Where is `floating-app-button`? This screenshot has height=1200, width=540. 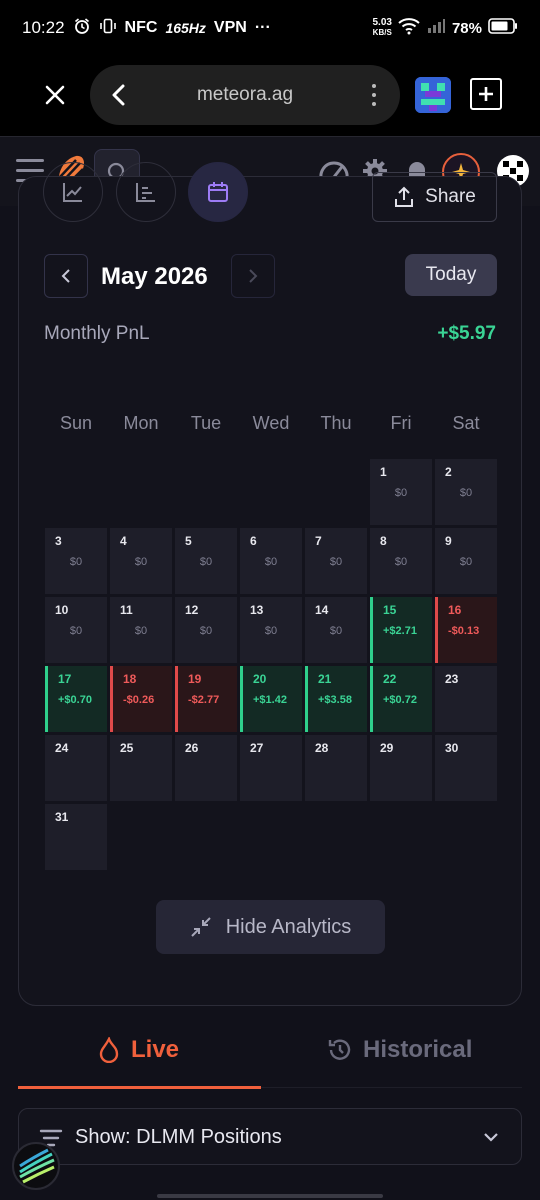 floating-app-button is located at coordinates (36, 1166).